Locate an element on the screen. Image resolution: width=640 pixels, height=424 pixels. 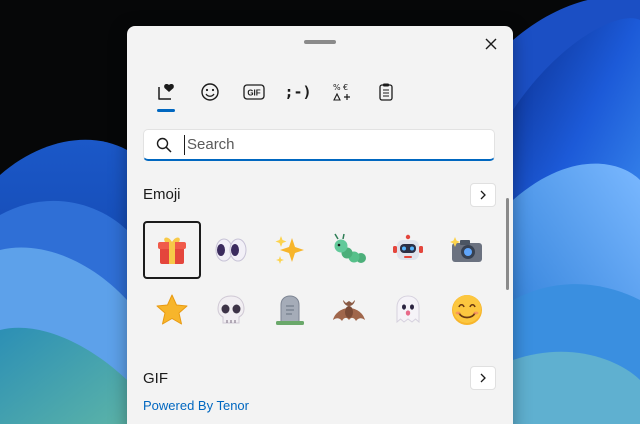
ghost-icon is located at coordinates (408, 309).